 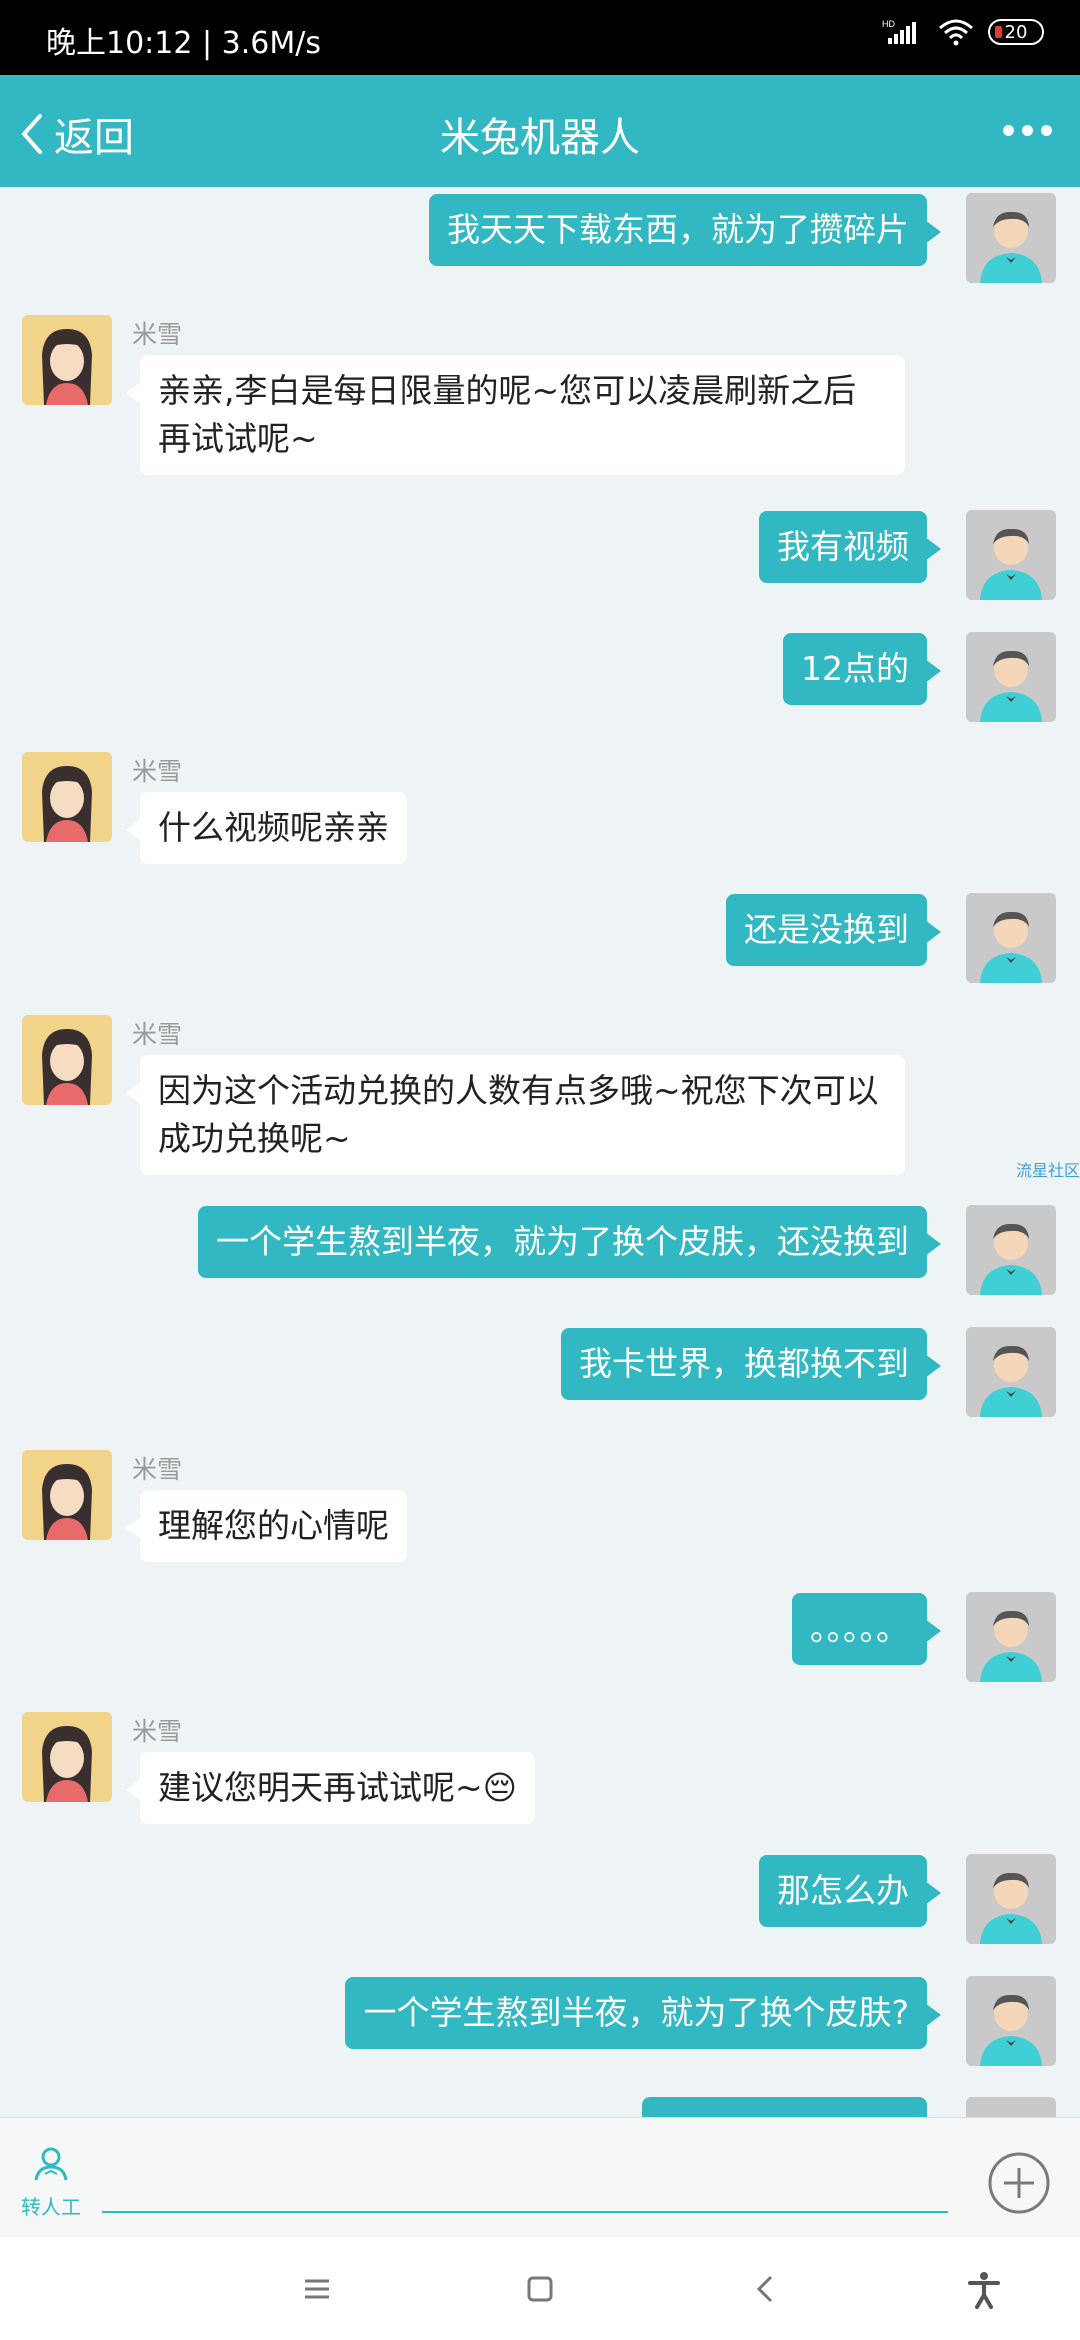 What do you see at coordinates (330, 1788) in the screenshot?
I see `message-bubble: 建议您明天再试试呢~😔` at bounding box center [330, 1788].